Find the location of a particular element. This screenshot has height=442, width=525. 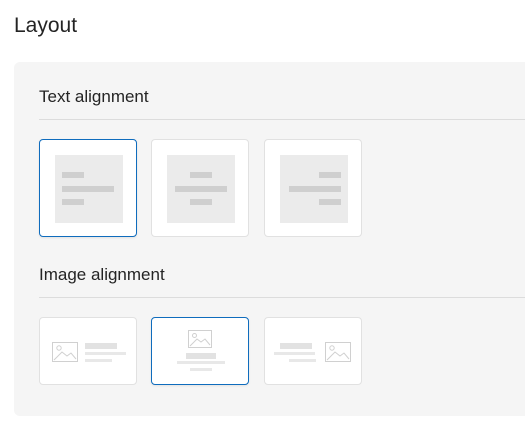

text-align-center-icon is located at coordinates (201, 189).